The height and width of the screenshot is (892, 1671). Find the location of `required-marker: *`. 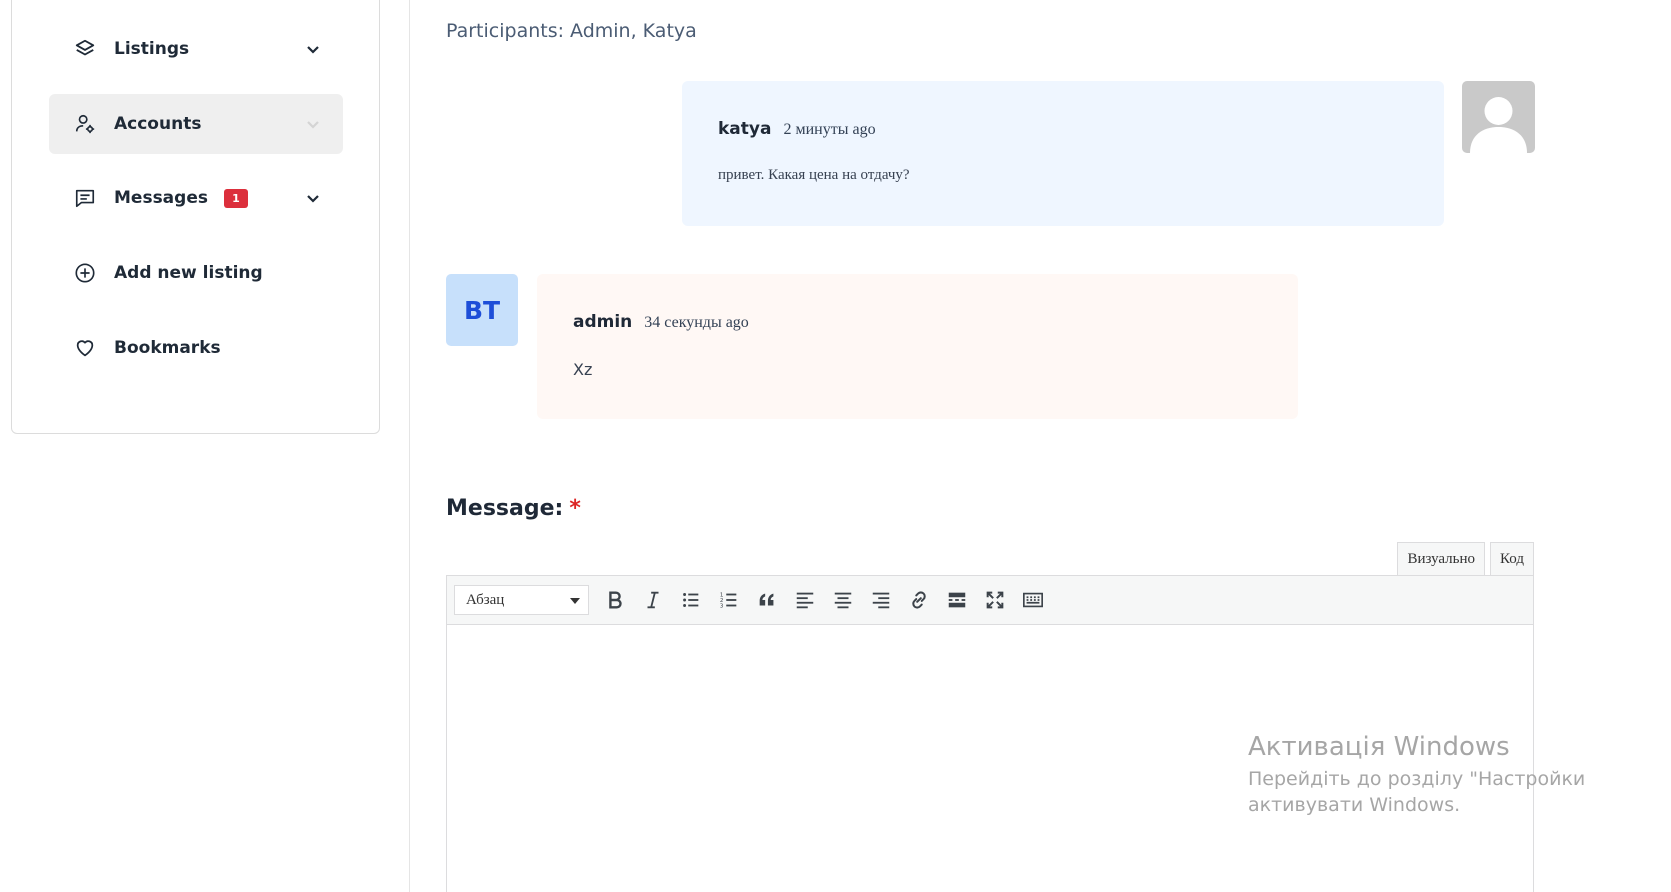

required-marker: * is located at coordinates (575, 508).